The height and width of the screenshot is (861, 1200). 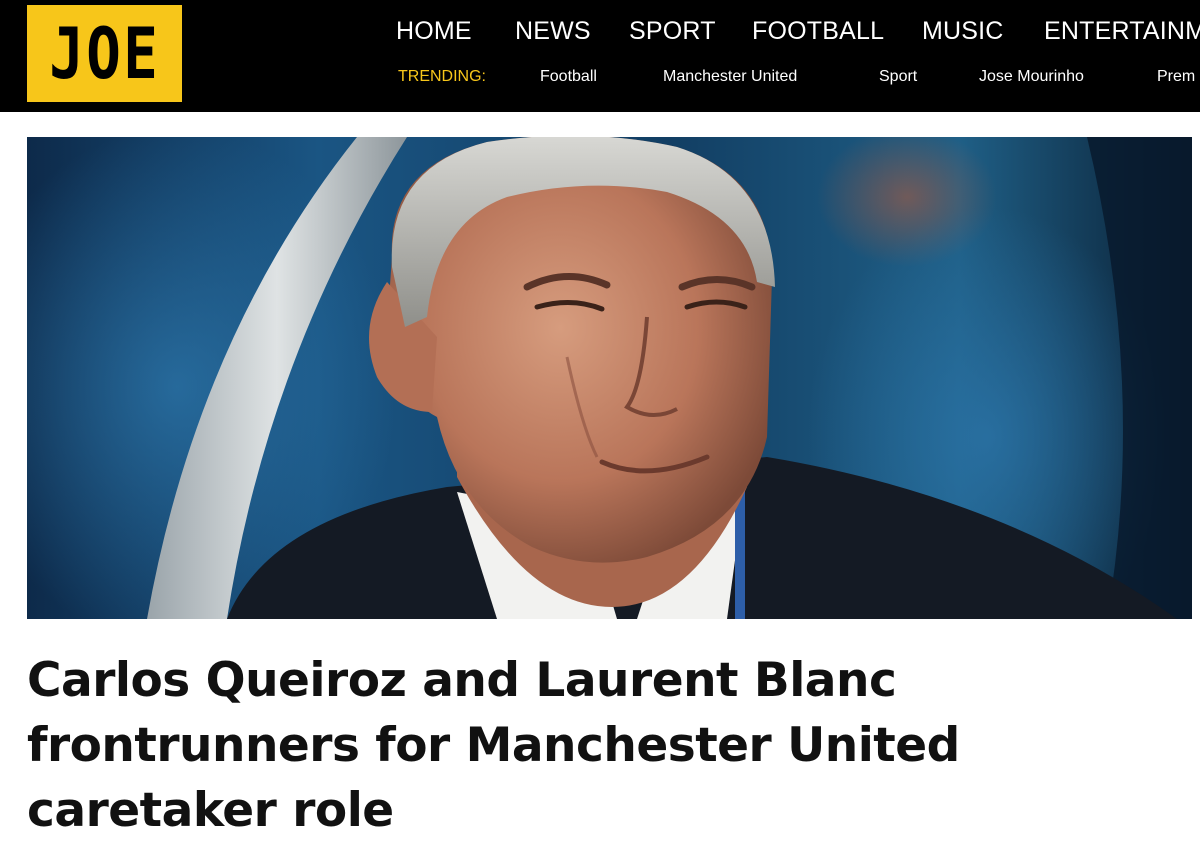 What do you see at coordinates (963, 31) in the screenshot?
I see `nav-item-music: MUSIC` at bounding box center [963, 31].